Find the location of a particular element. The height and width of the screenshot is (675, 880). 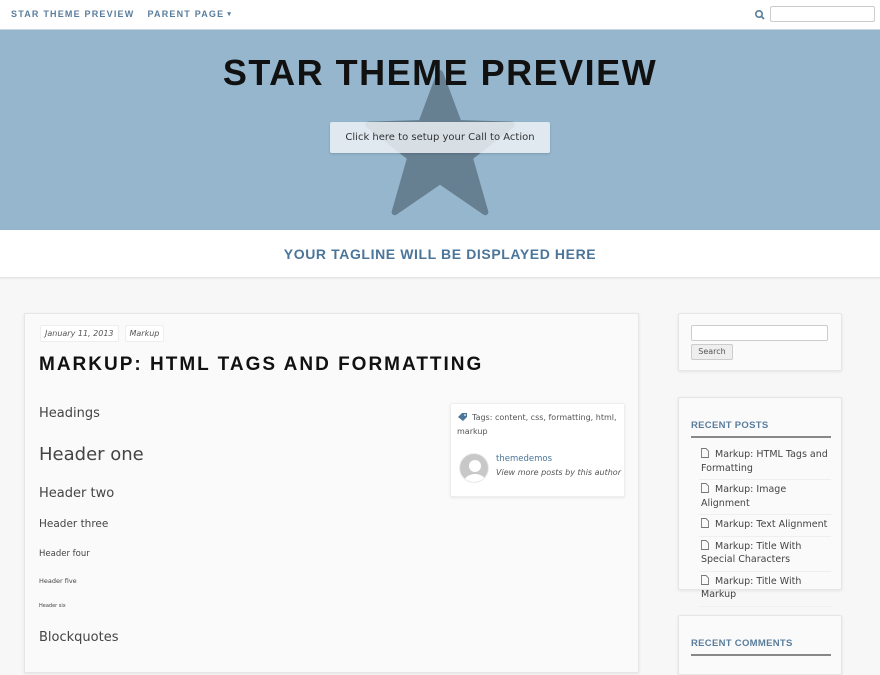

author-avatar is located at coordinates (474, 468).